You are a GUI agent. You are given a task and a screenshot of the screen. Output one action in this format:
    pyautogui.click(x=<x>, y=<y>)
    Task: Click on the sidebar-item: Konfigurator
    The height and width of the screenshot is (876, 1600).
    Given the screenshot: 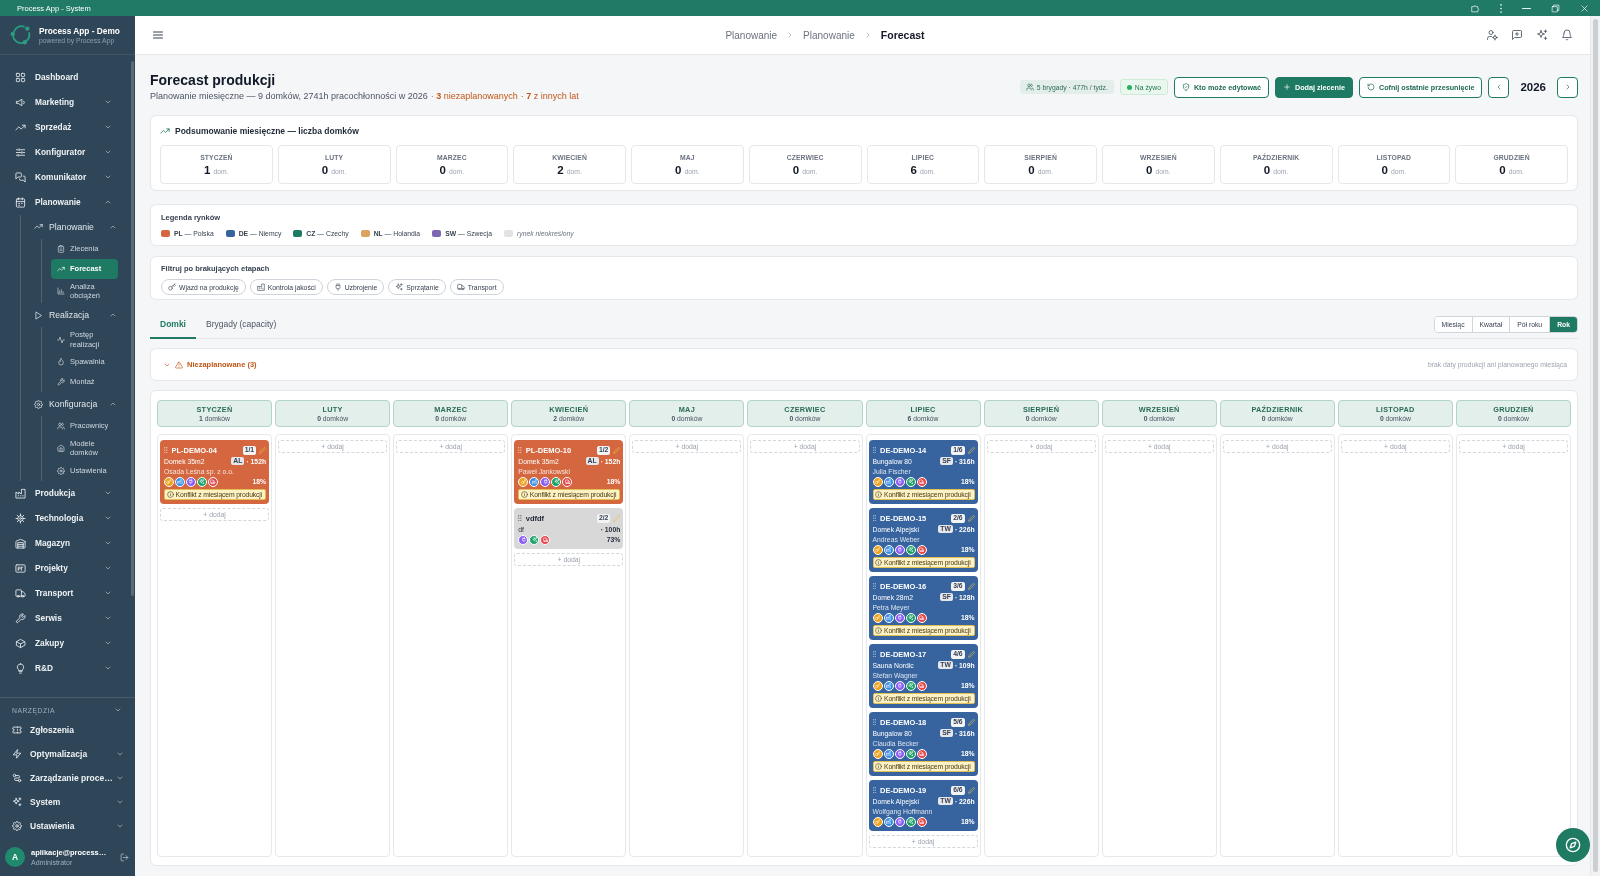 What is the action you would take?
    pyautogui.click(x=65, y=152)
    